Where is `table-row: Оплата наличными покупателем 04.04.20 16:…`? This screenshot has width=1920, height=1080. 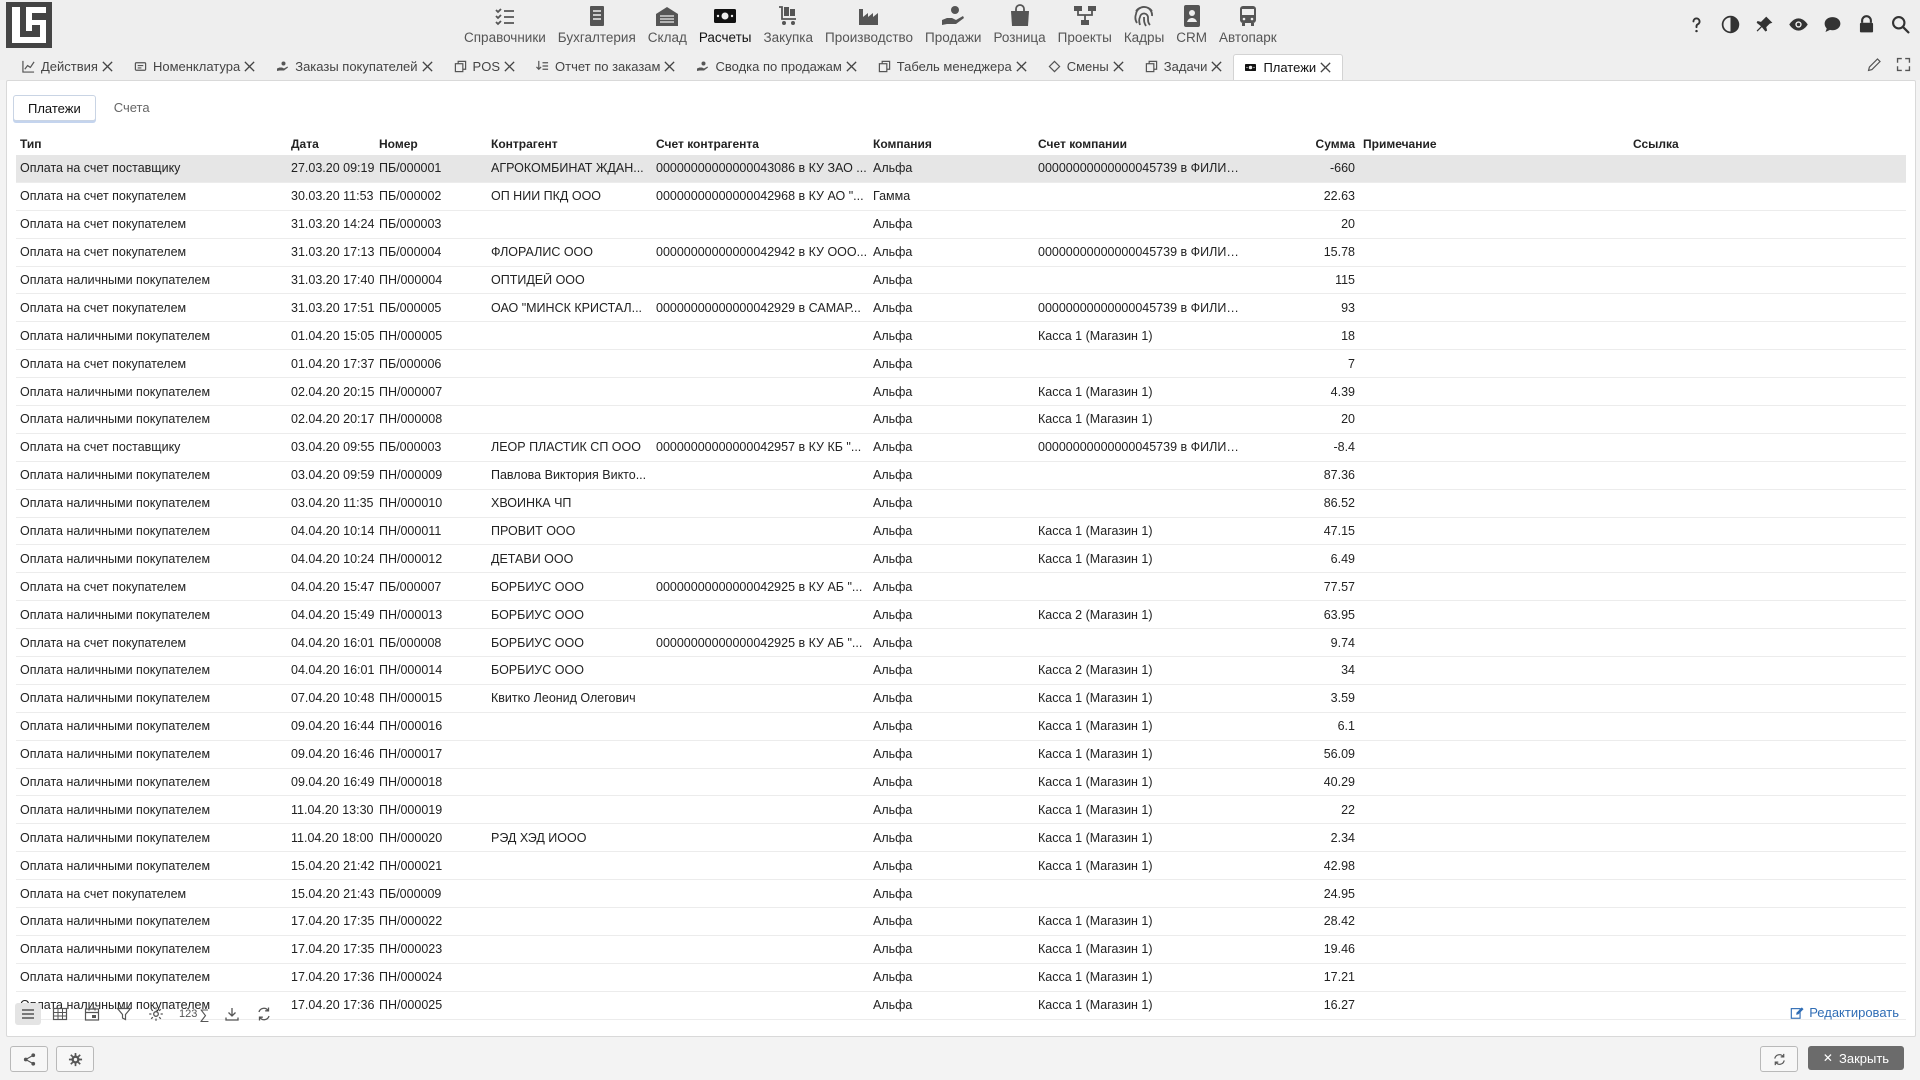 table-row: Оплата наличными покупателем 04.04.20 16:… is located at coordinates (961, 671).